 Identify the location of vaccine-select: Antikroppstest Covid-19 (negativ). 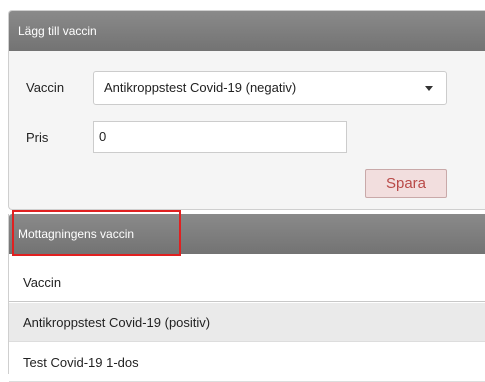
(270, 88).